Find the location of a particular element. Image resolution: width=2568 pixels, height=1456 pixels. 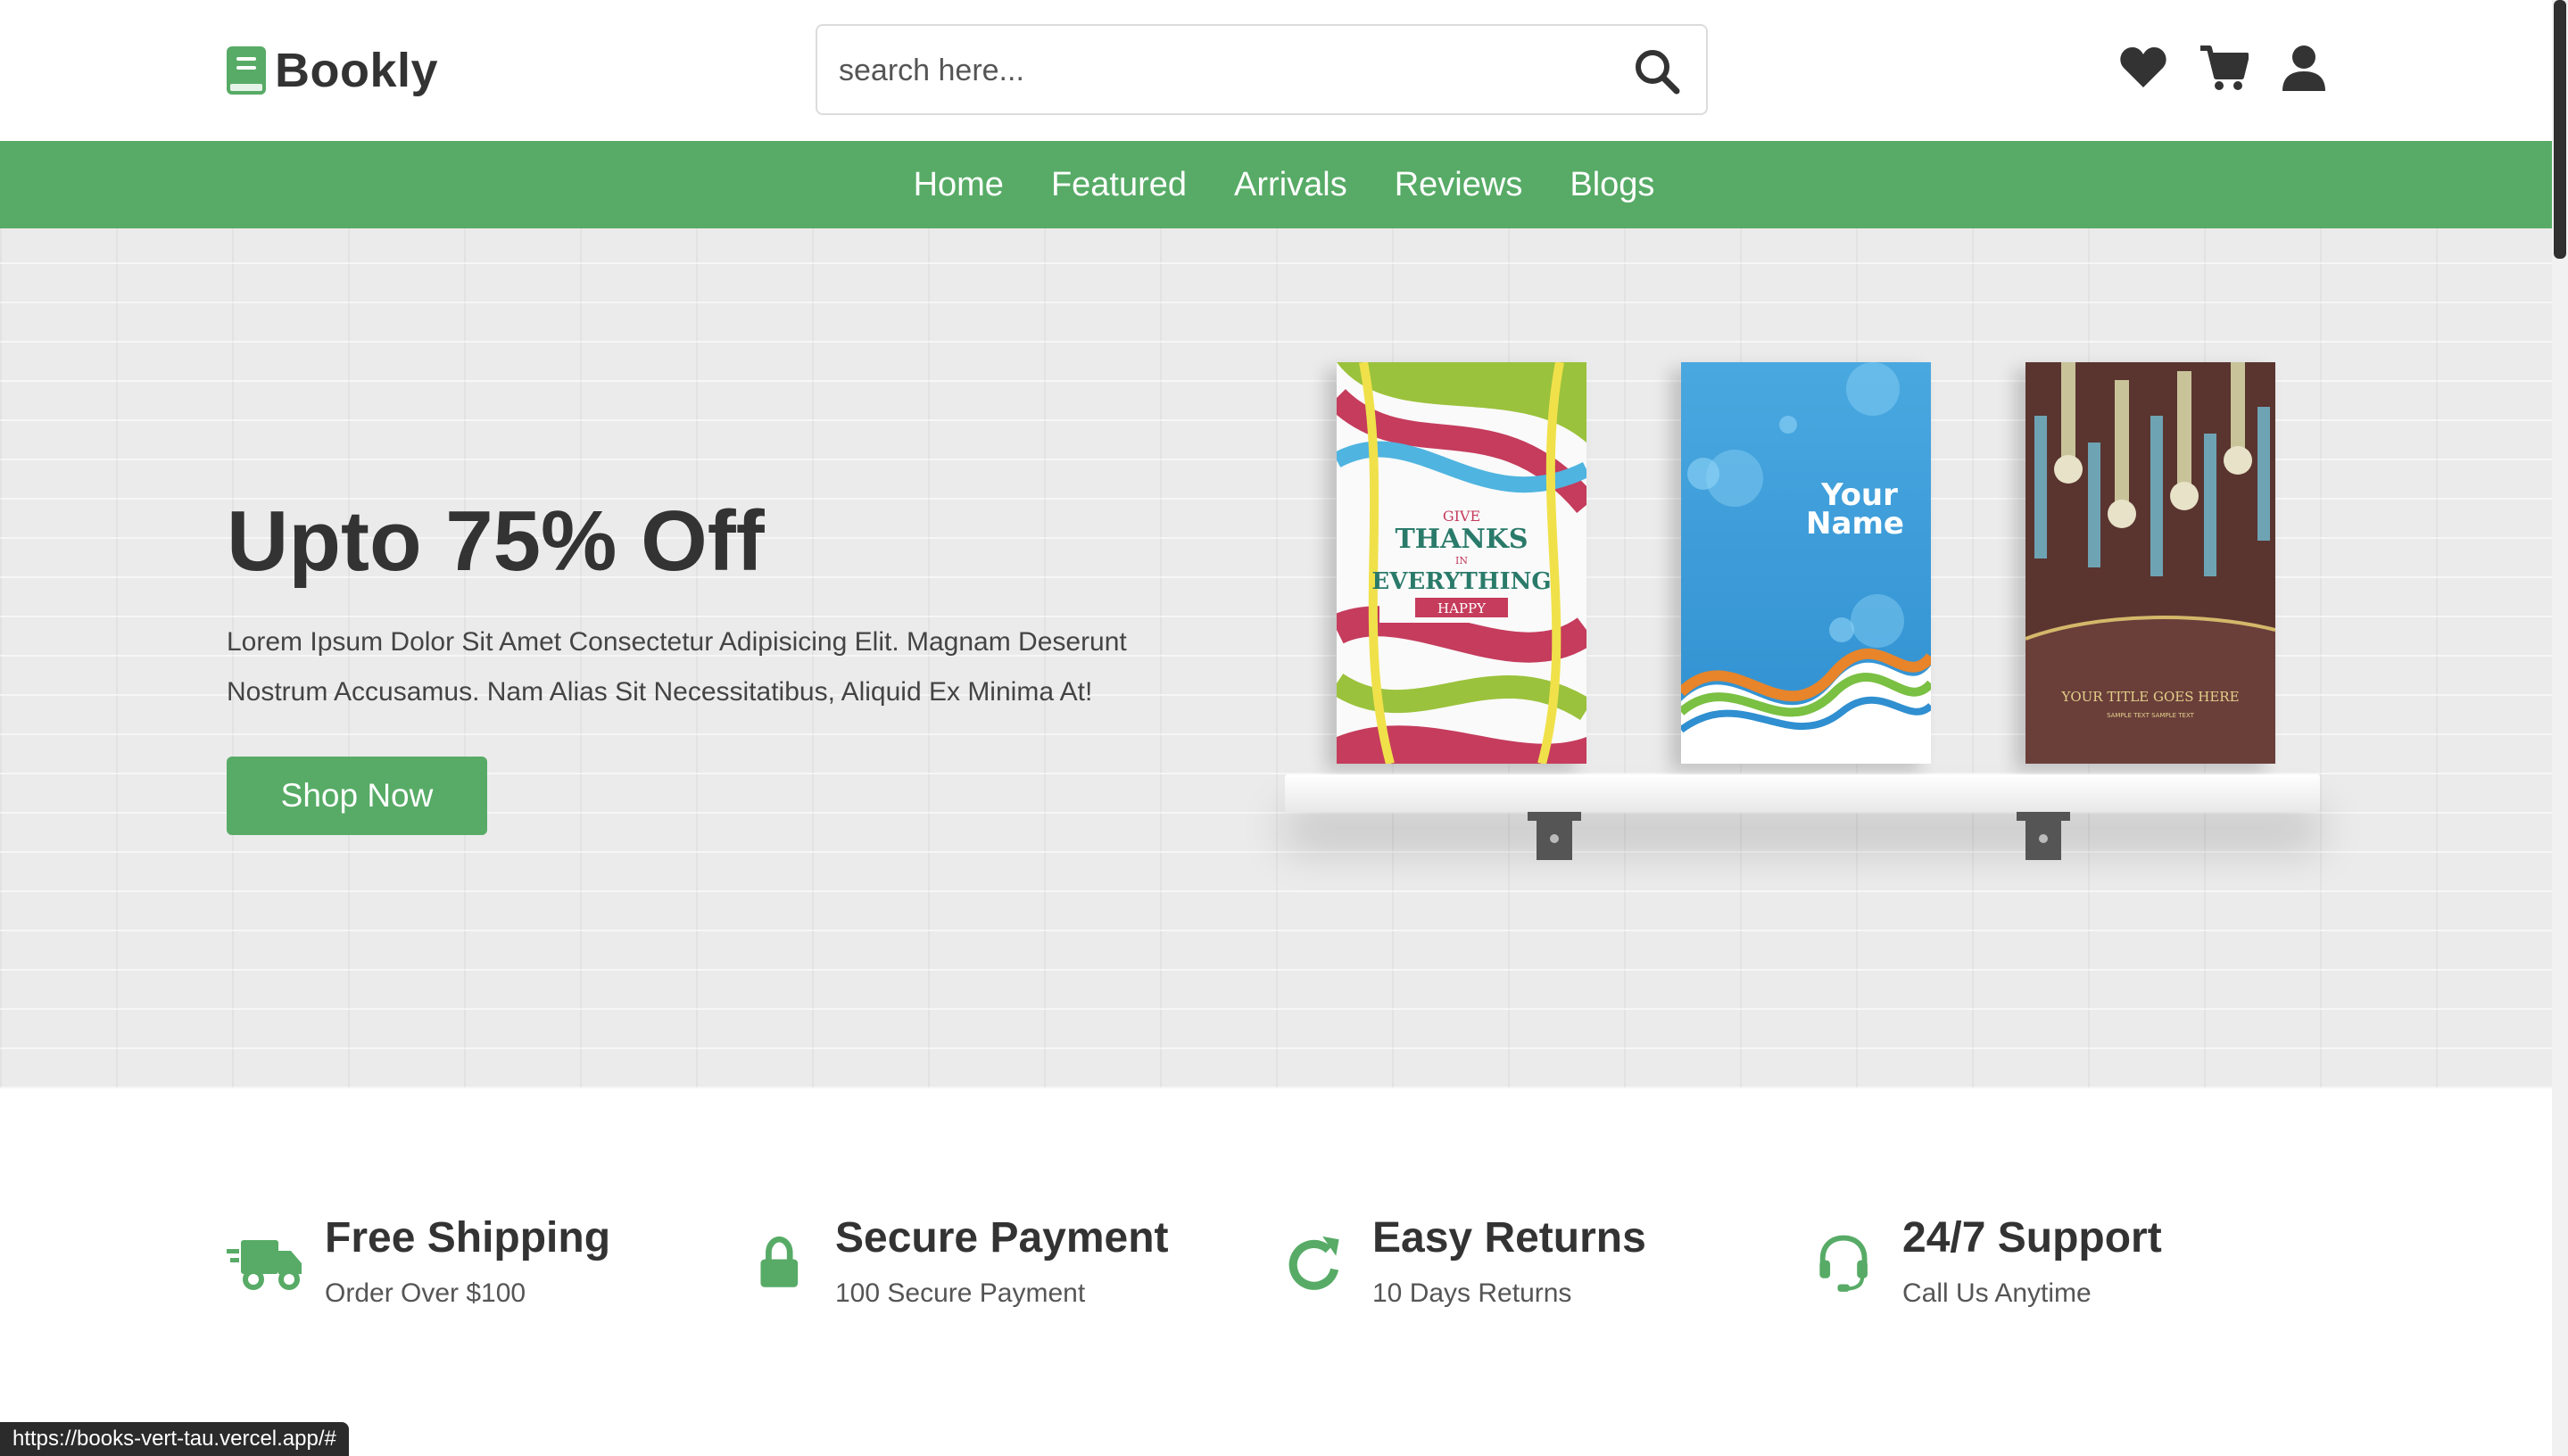

feature-subtitle: 10 Days Returns is located at coordinates (1472, 1293).